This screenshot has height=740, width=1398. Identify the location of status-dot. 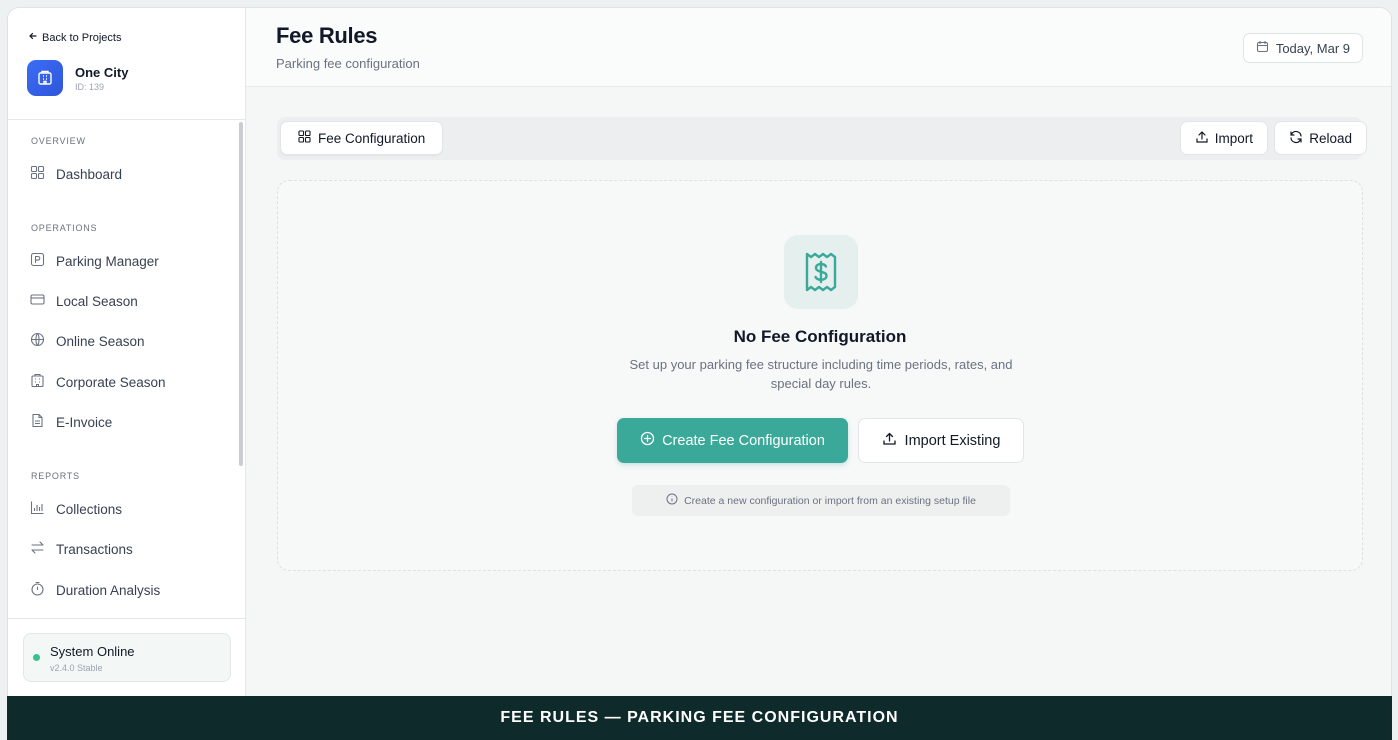
(36, 657).